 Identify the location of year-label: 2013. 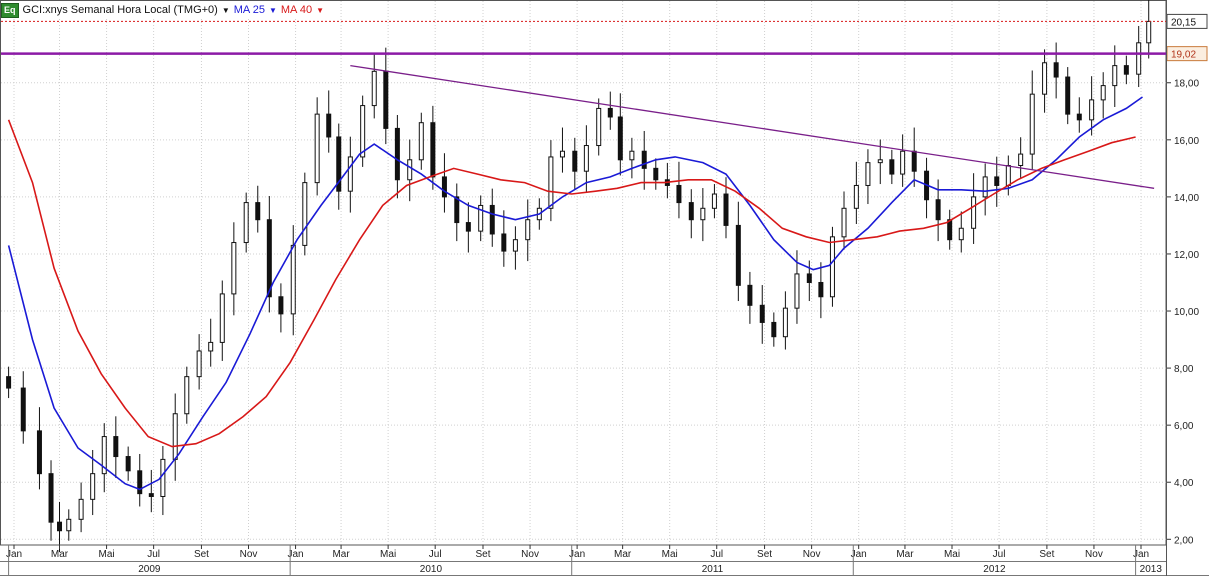
(1151, 569).